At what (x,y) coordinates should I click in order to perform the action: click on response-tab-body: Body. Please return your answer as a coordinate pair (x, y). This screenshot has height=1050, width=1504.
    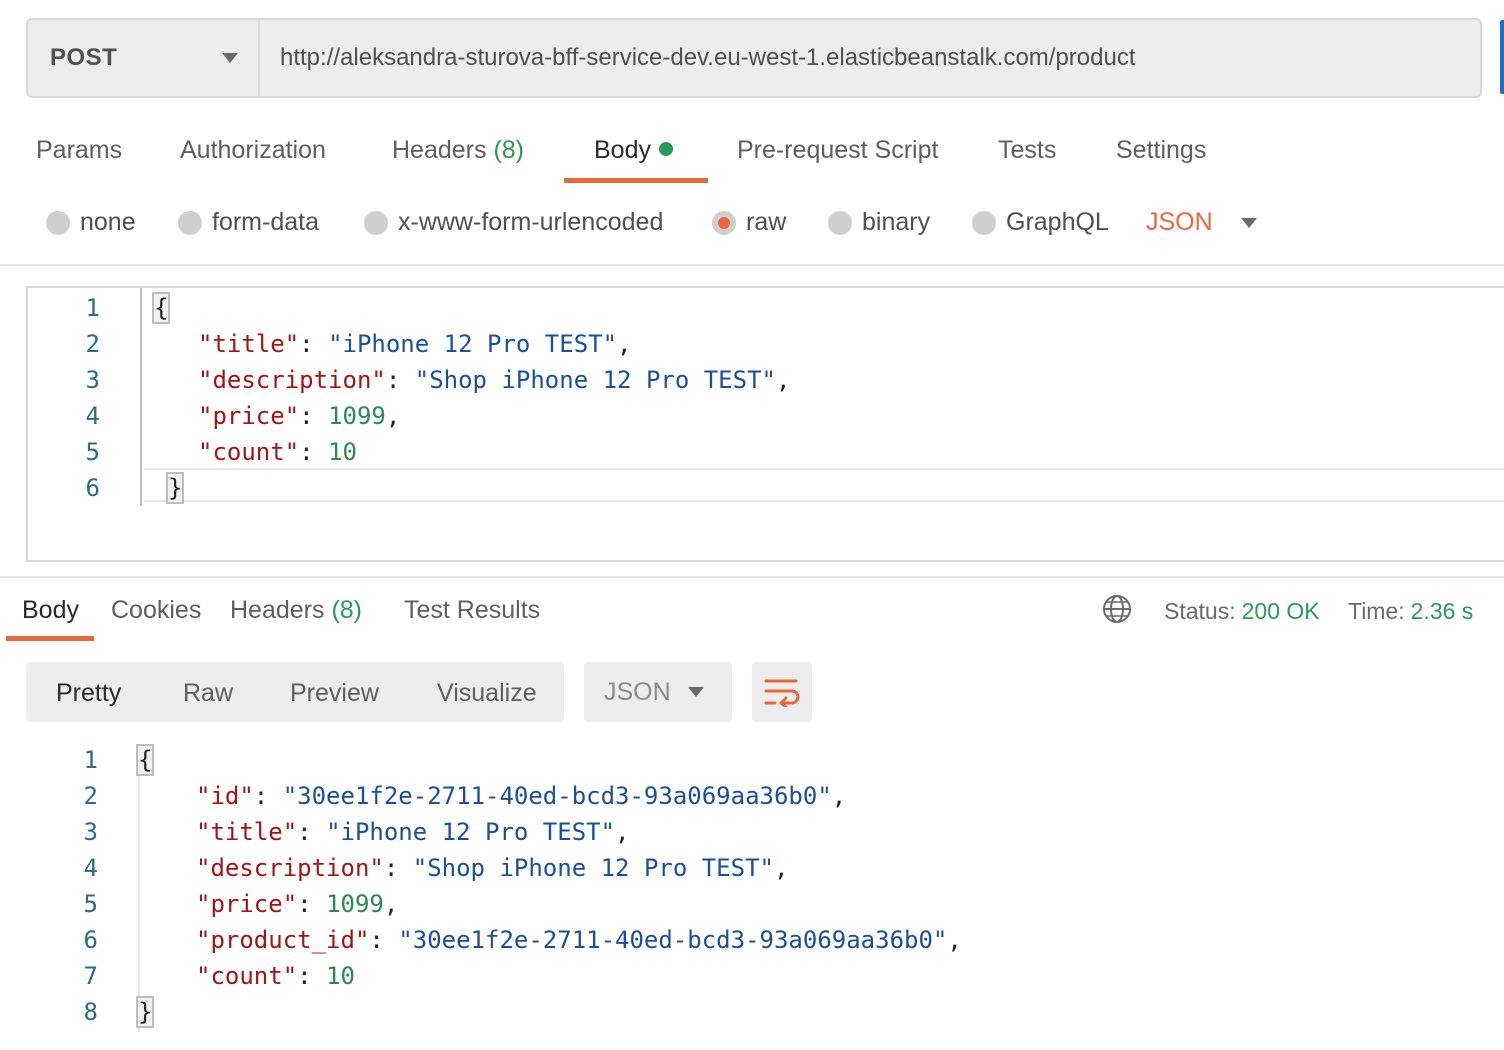
    Looking at the image, I should click on (50, 610).